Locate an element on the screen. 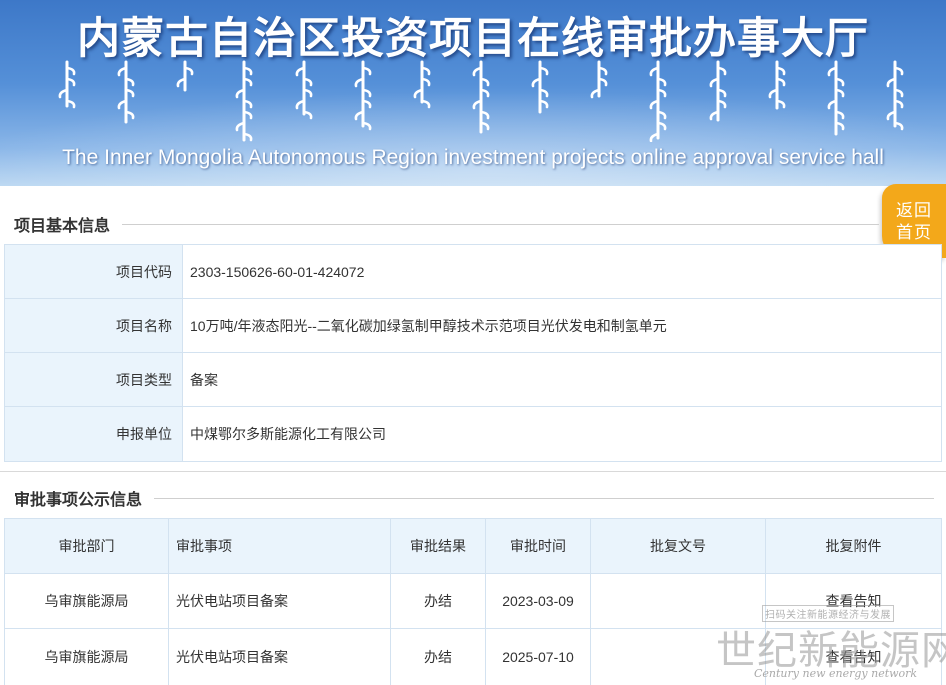  info-value-project-code: 2303-150626-60-01-424072 is located at coordinates (562, 271).